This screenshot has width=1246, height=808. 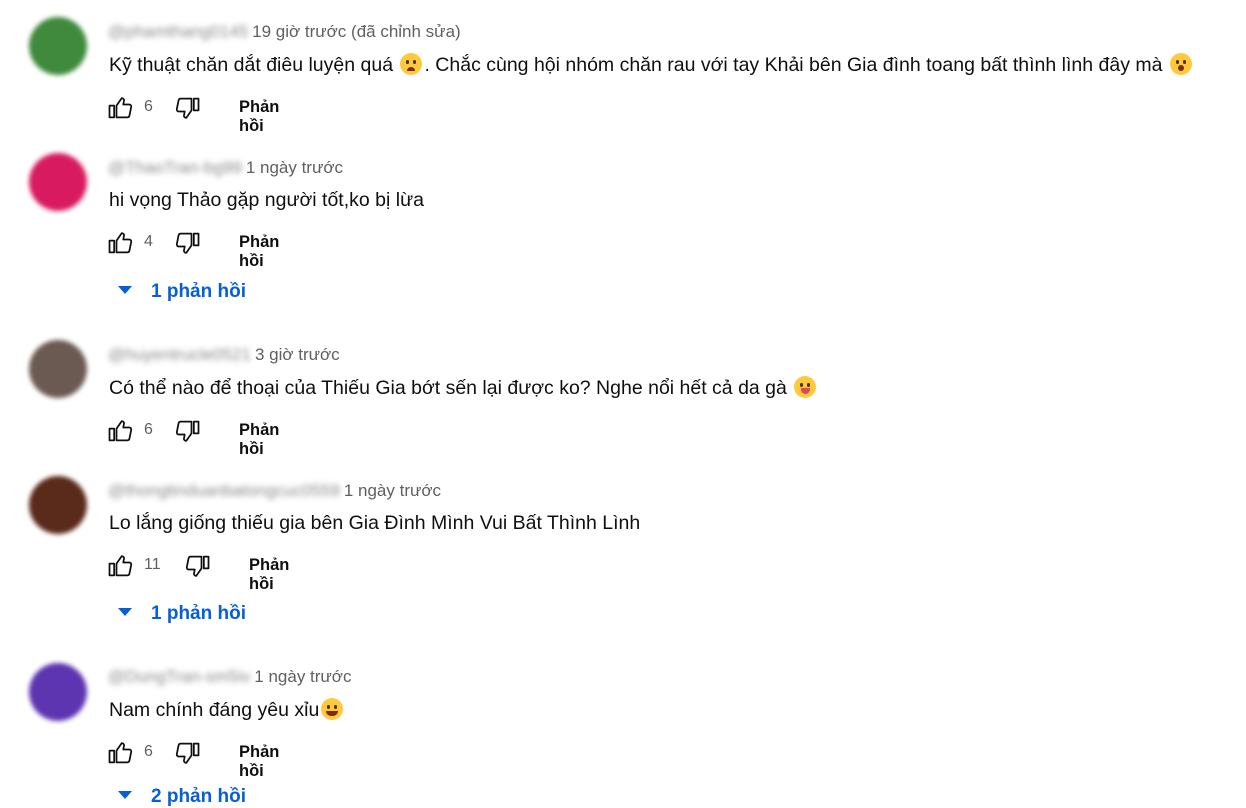 What do you see at coordinates (175, 168) in the screenshot?
I see `author-handle: @ThaoTran-bg99` at bounding box center [175, 168].